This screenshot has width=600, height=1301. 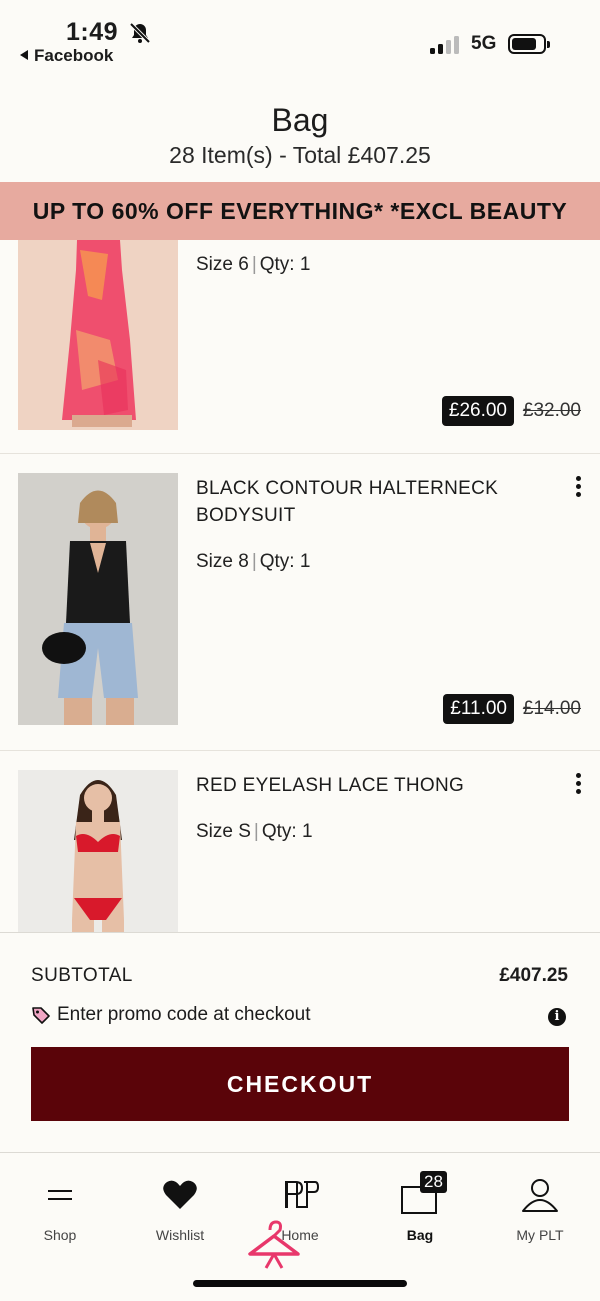 I want to click on black-bodysuit-image, so click(x=98, y=599).